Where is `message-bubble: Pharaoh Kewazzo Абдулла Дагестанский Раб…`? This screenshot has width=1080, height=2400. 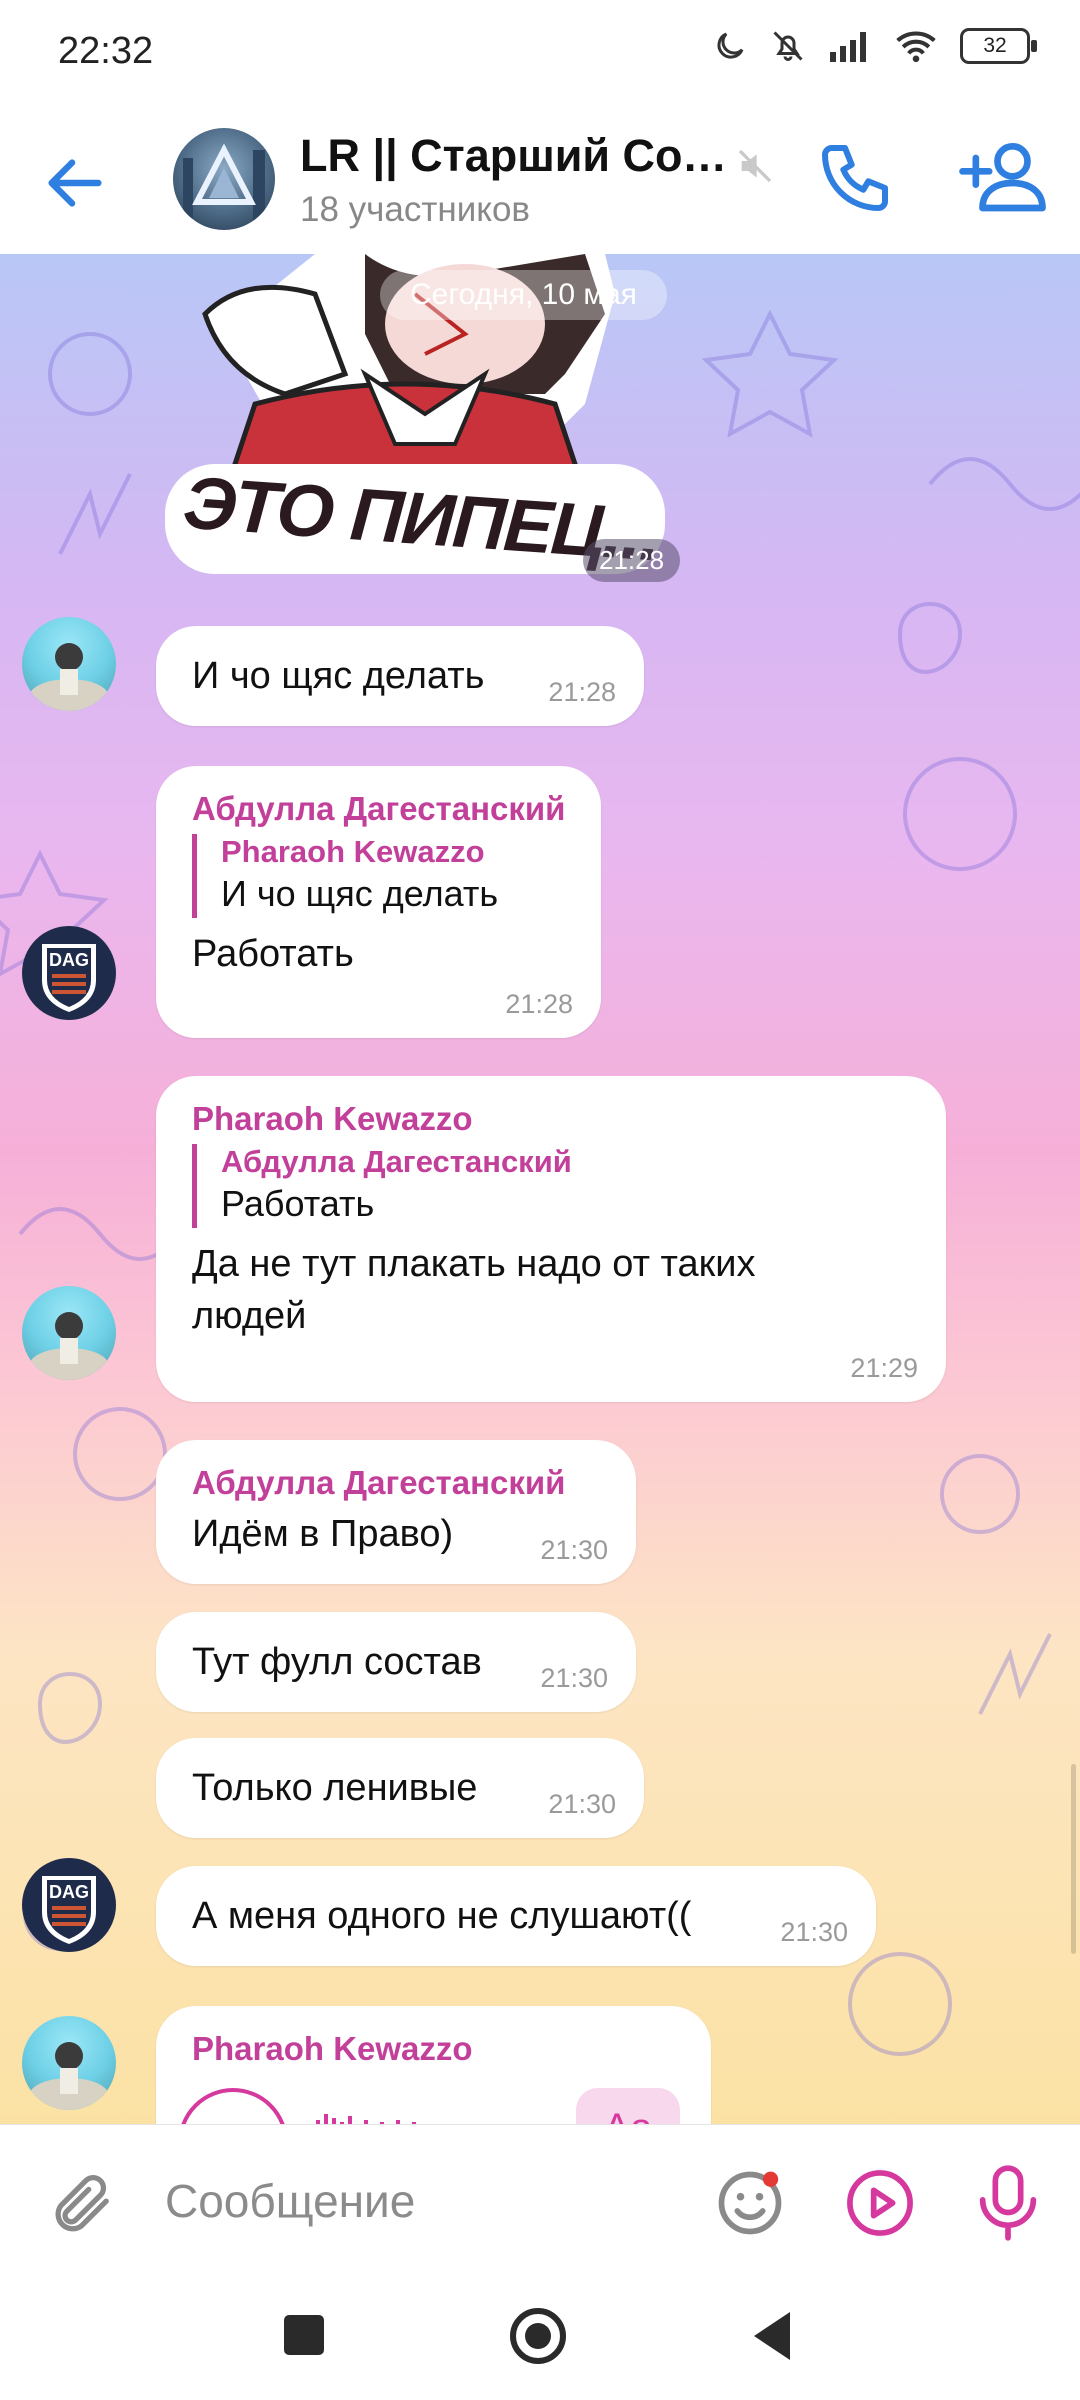 message-bubble: Pharaoh Kewazzo Абдулла Дагестанский Раб… is located at coordinates (551, 1239).